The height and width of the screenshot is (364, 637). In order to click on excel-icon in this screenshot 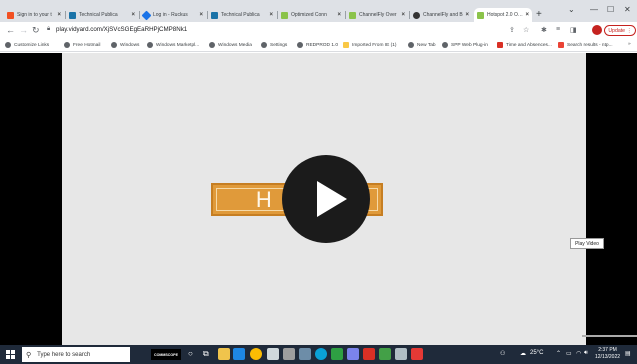, I will do `click(385, 354)`.